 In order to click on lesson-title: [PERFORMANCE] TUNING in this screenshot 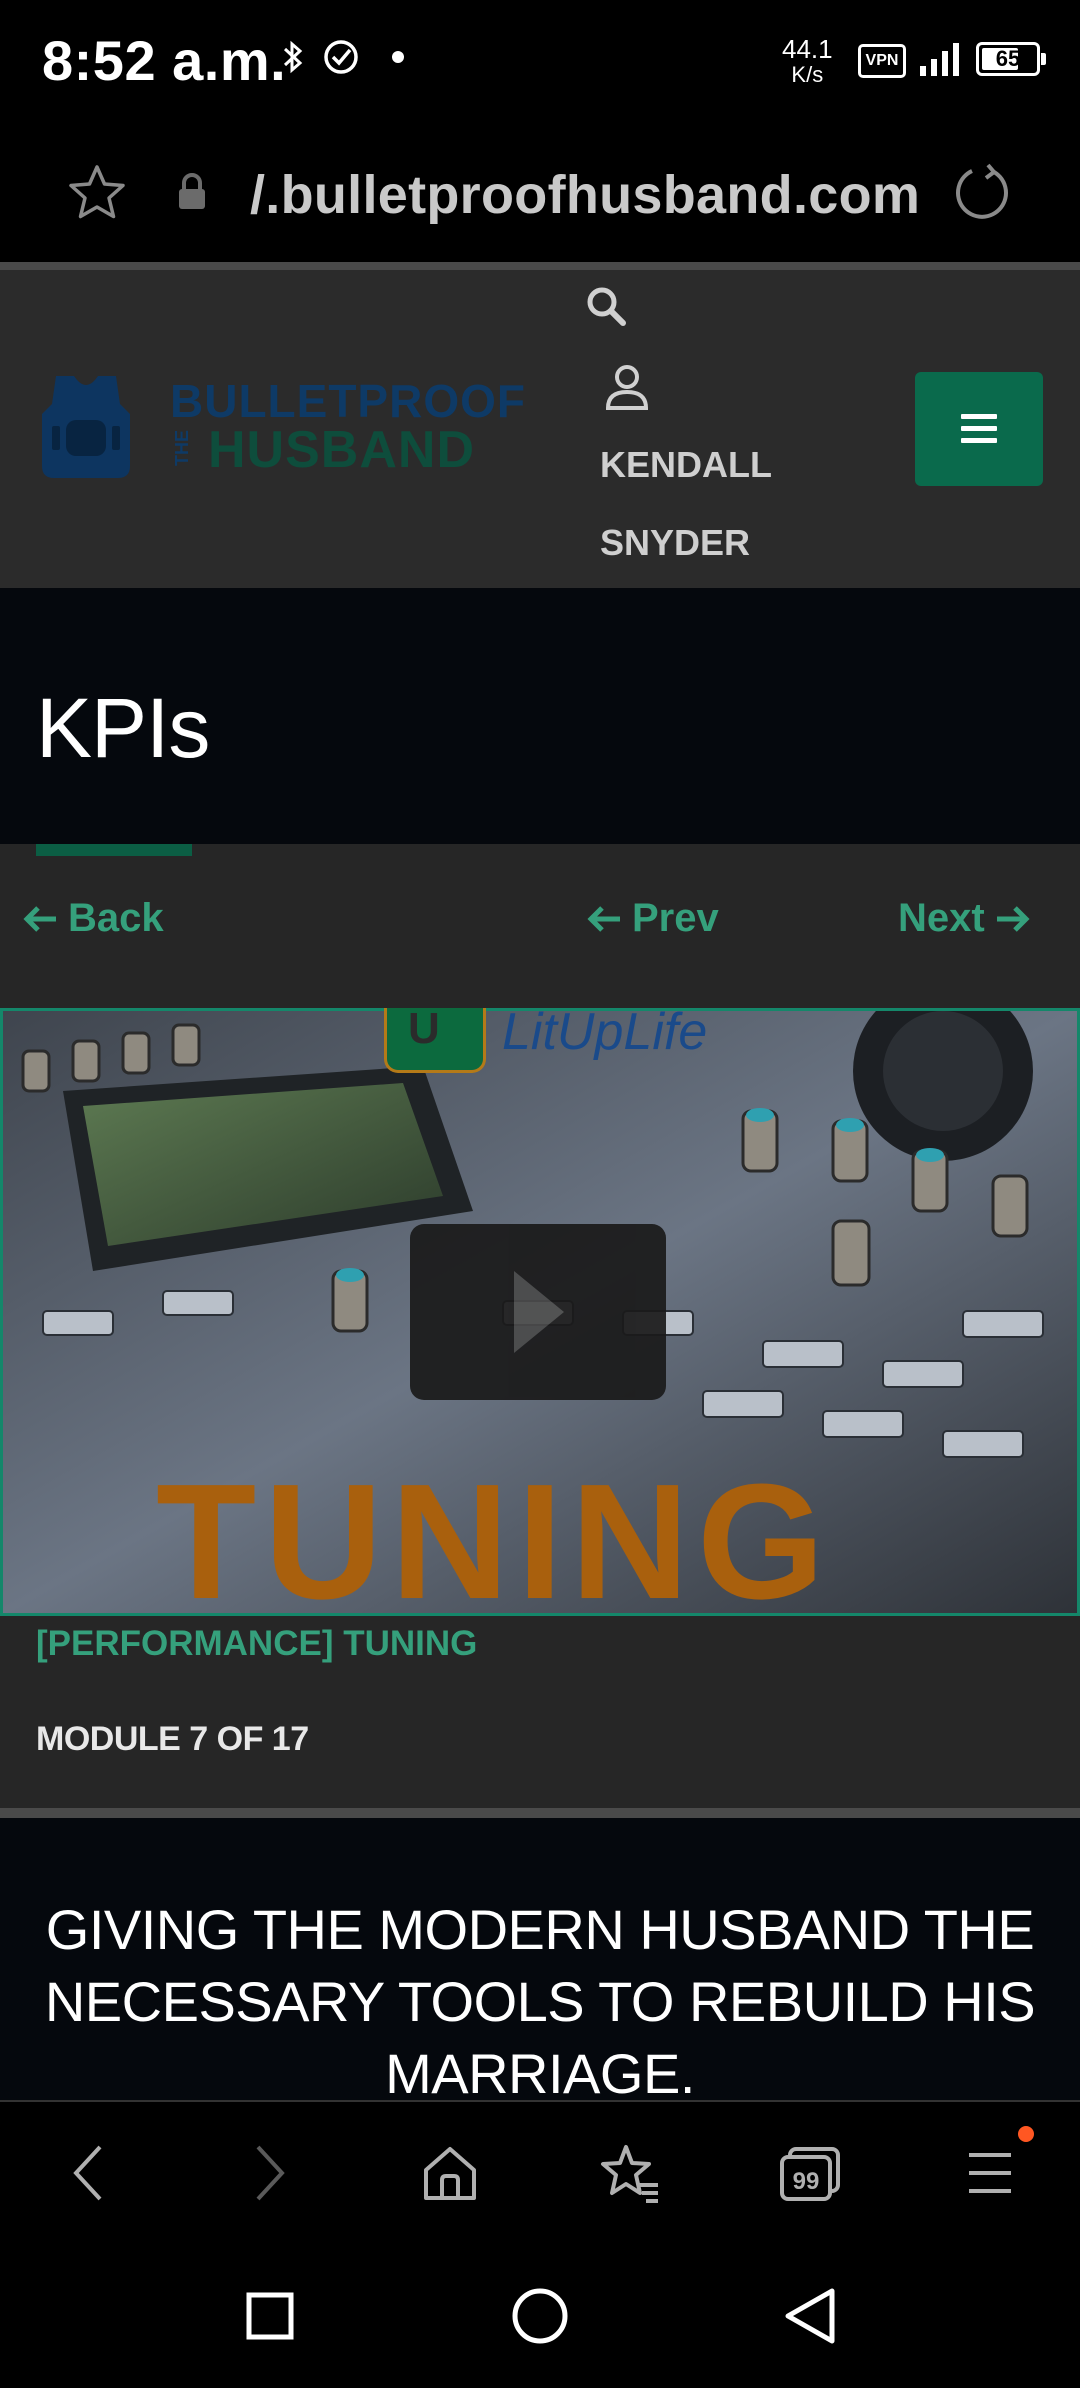, I will do `click(257, 1643)`.